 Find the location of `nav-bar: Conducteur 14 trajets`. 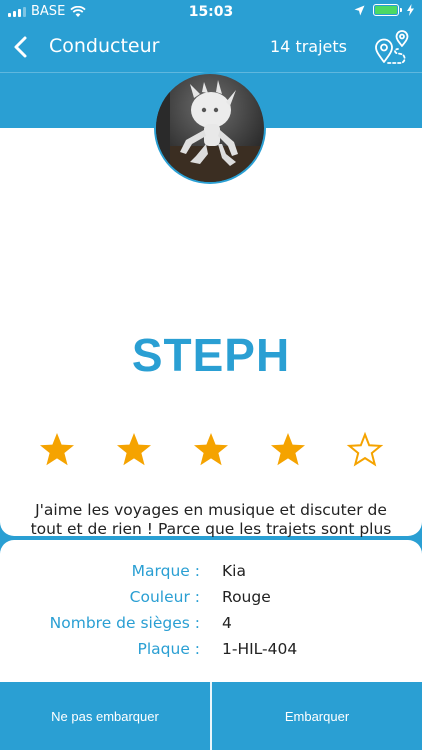

nav-bar: Conducteur 14 trajets is located at coordinates (211, 47).